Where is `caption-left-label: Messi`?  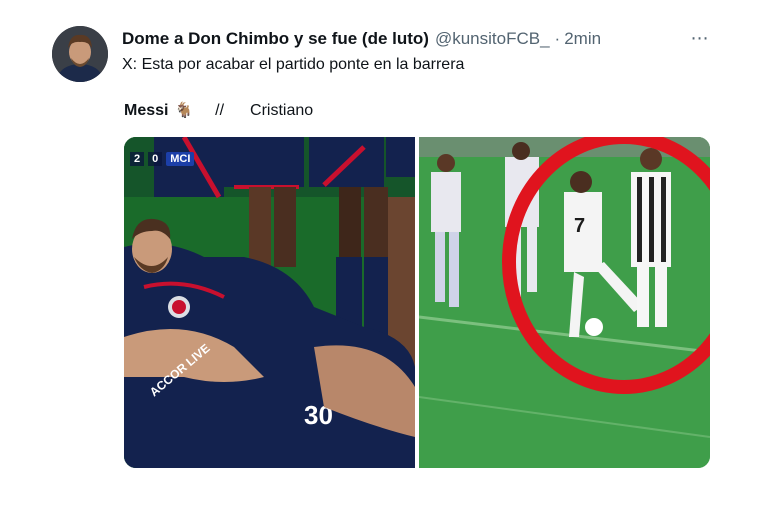 caption-left-label: Messi is located at coordinates (146, 110).